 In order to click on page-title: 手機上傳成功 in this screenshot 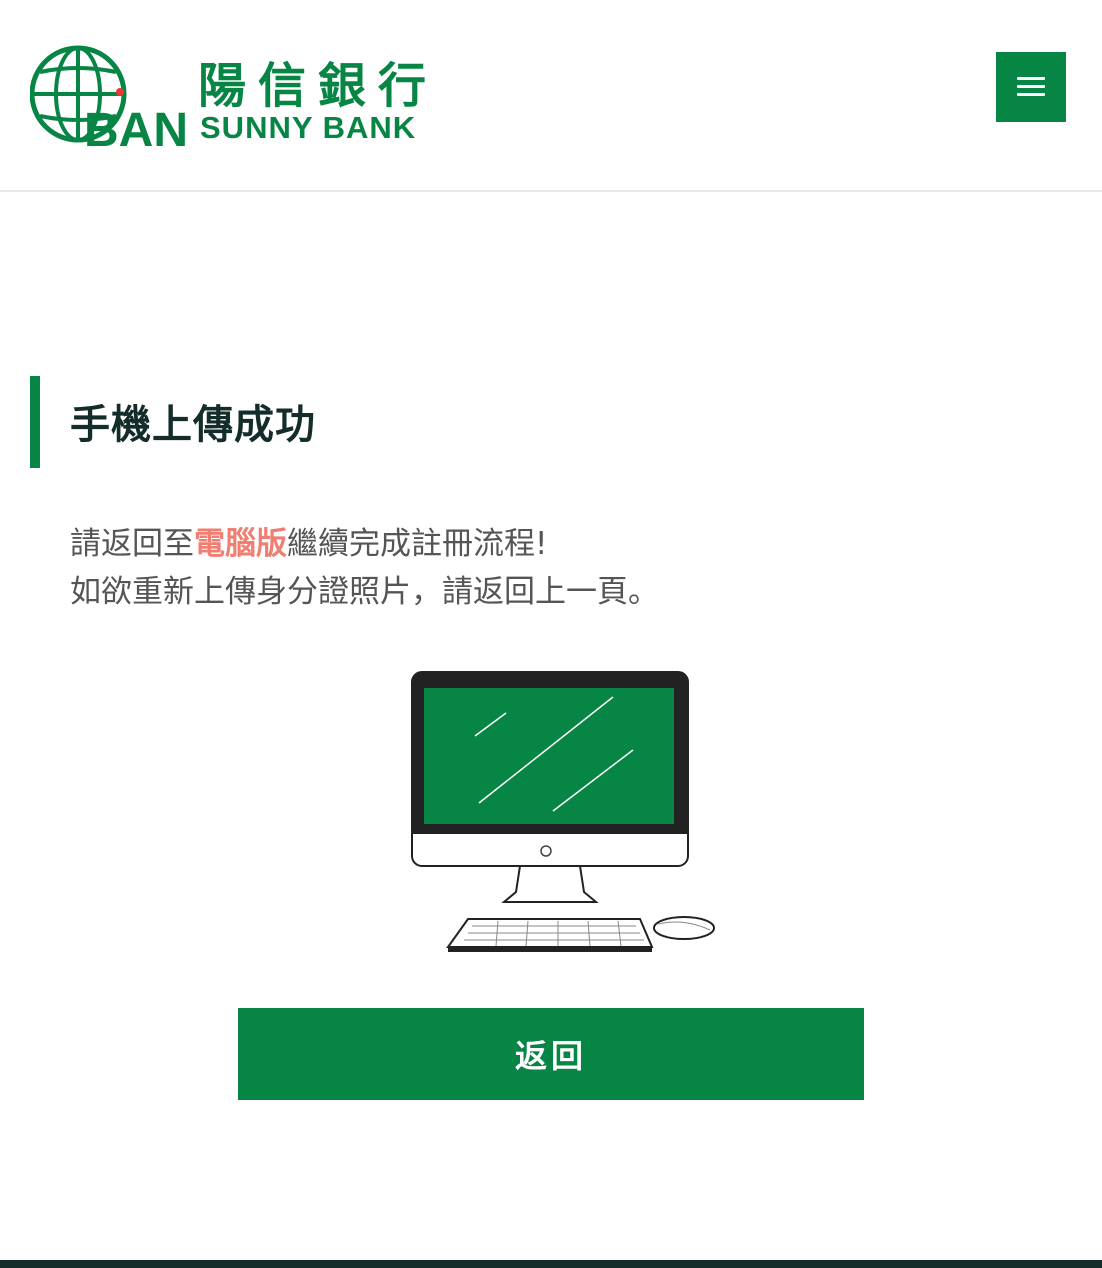, I will do `click(193, 425)`.